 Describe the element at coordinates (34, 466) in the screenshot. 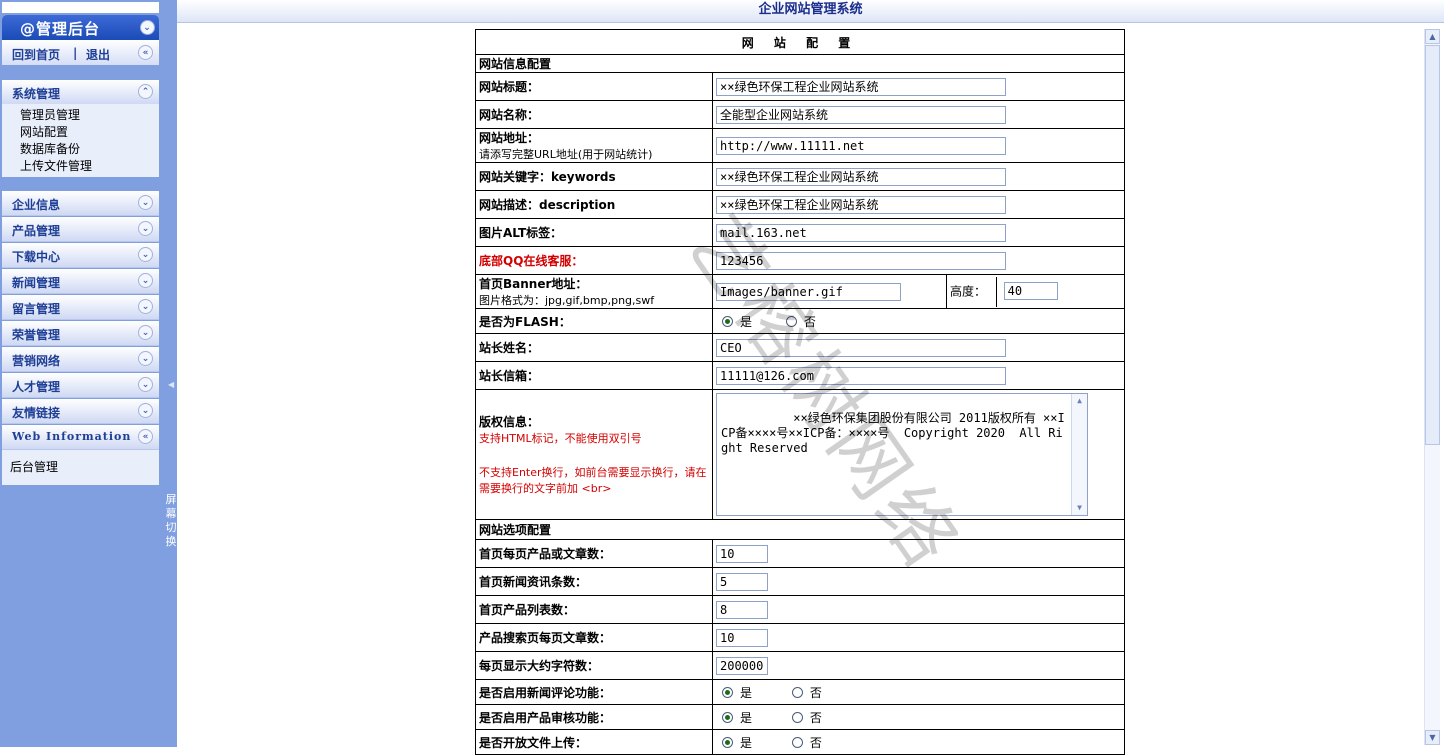

I see `submenu-backend: 后台管理` at that location.